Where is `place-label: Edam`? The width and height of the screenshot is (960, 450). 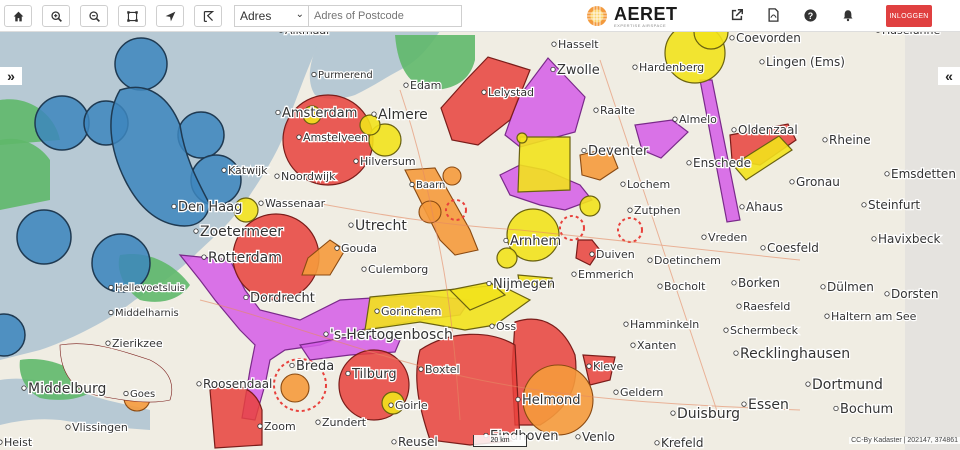
place-label: Edam is located at coordinates (425, 85).